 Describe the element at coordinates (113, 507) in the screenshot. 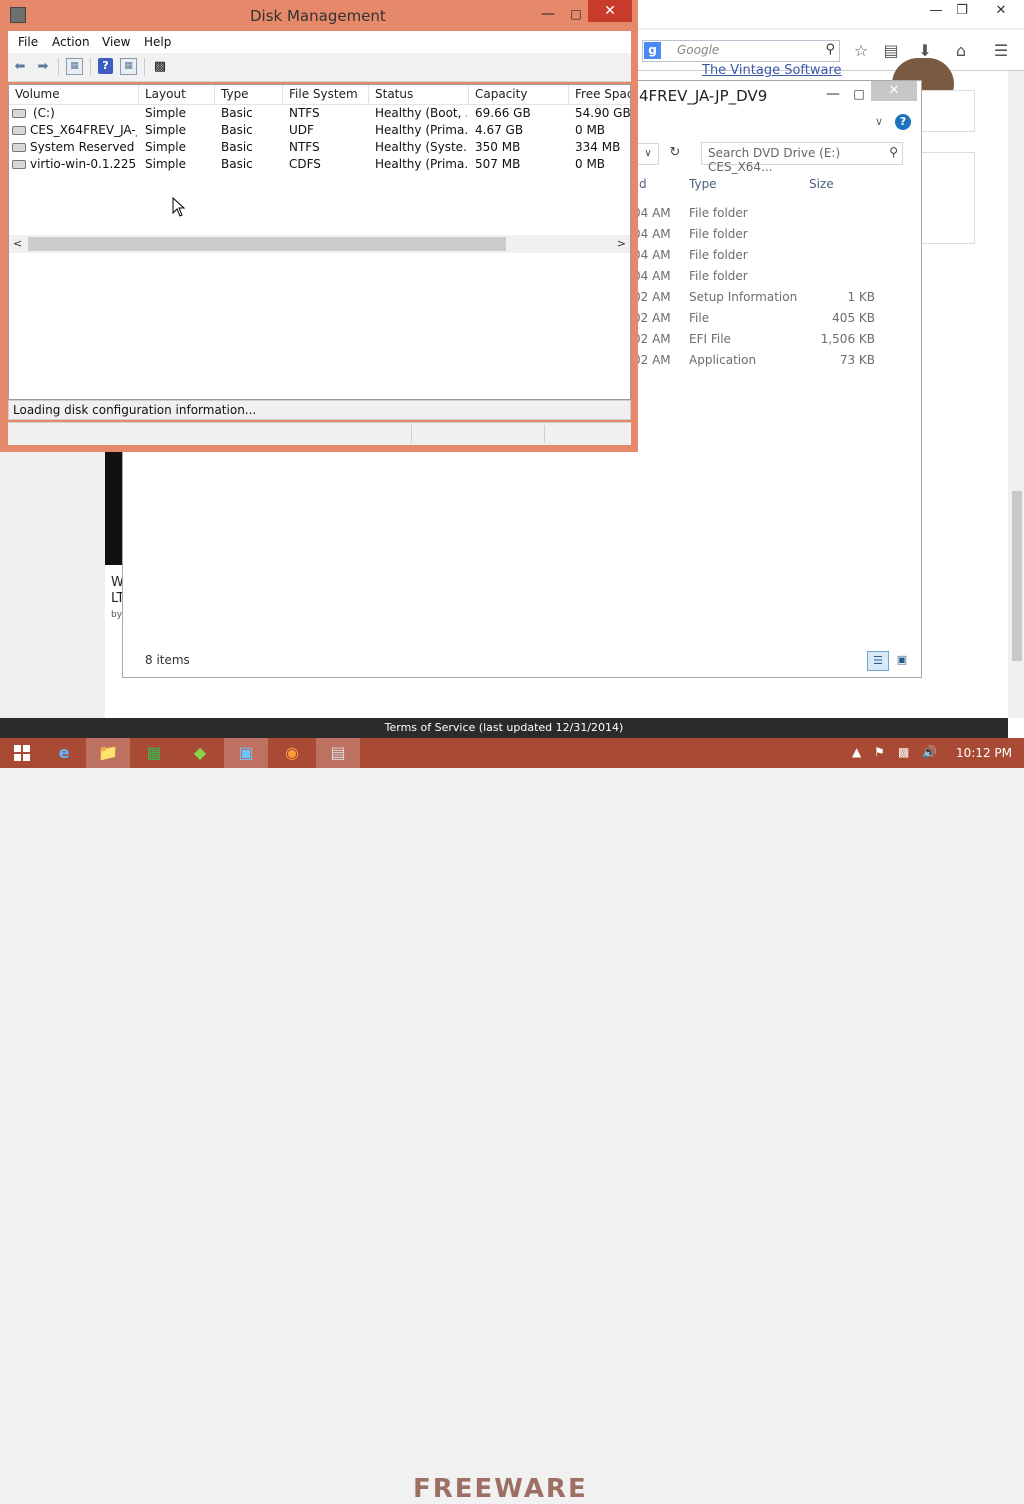

I see `video-thumbnail` at that location.